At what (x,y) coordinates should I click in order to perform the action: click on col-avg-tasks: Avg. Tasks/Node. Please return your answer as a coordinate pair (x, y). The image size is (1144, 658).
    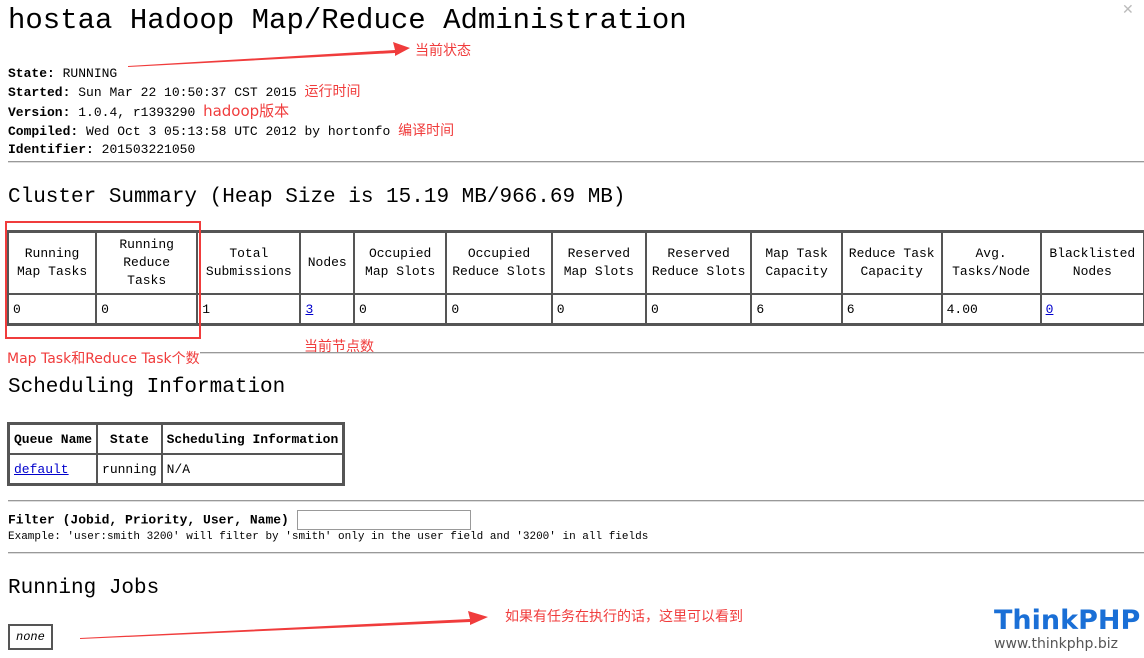
    Looking at the image, I should click on (991, 263).